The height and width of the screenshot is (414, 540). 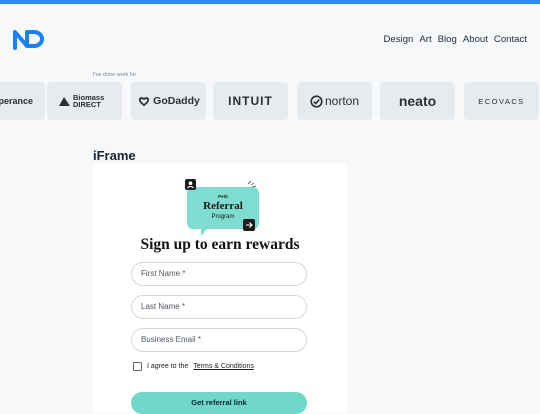 What do you see at coordinates (144, 102) in the screenshot?
I see `godaddy-icon` at bounding box center [144, 102].